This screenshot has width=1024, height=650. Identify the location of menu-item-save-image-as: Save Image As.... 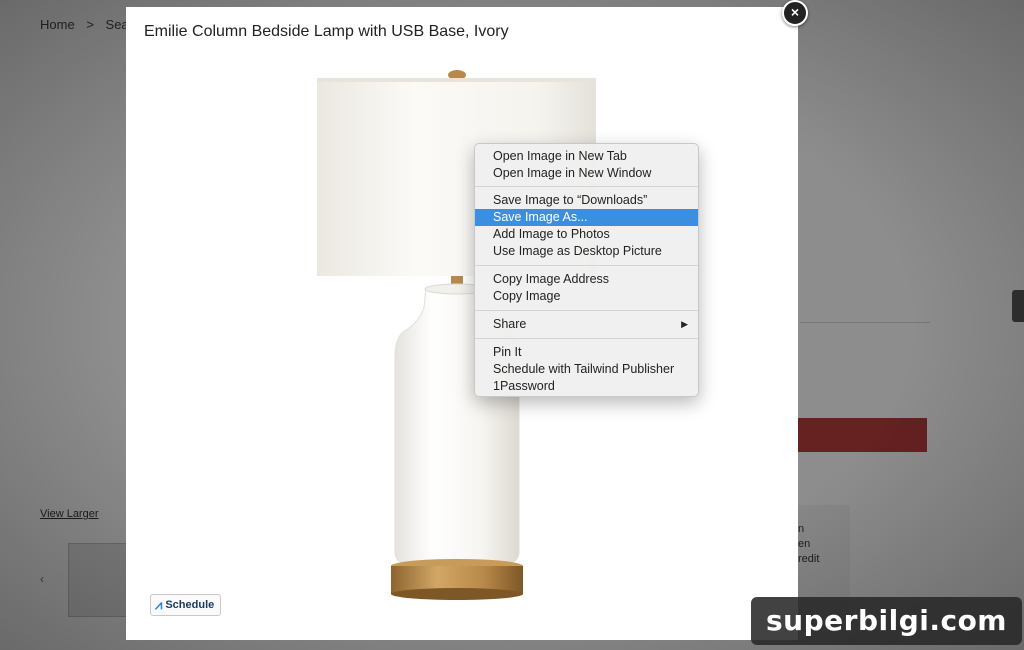
(586, 217).